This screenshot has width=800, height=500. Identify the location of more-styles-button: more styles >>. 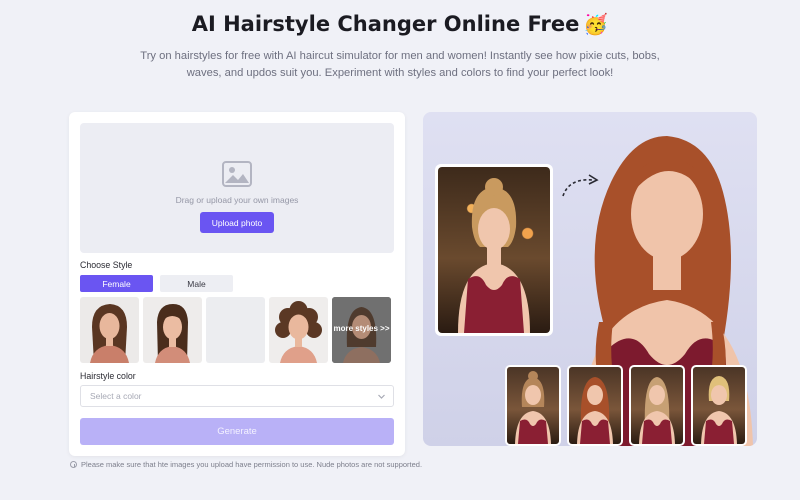
(361, 330).